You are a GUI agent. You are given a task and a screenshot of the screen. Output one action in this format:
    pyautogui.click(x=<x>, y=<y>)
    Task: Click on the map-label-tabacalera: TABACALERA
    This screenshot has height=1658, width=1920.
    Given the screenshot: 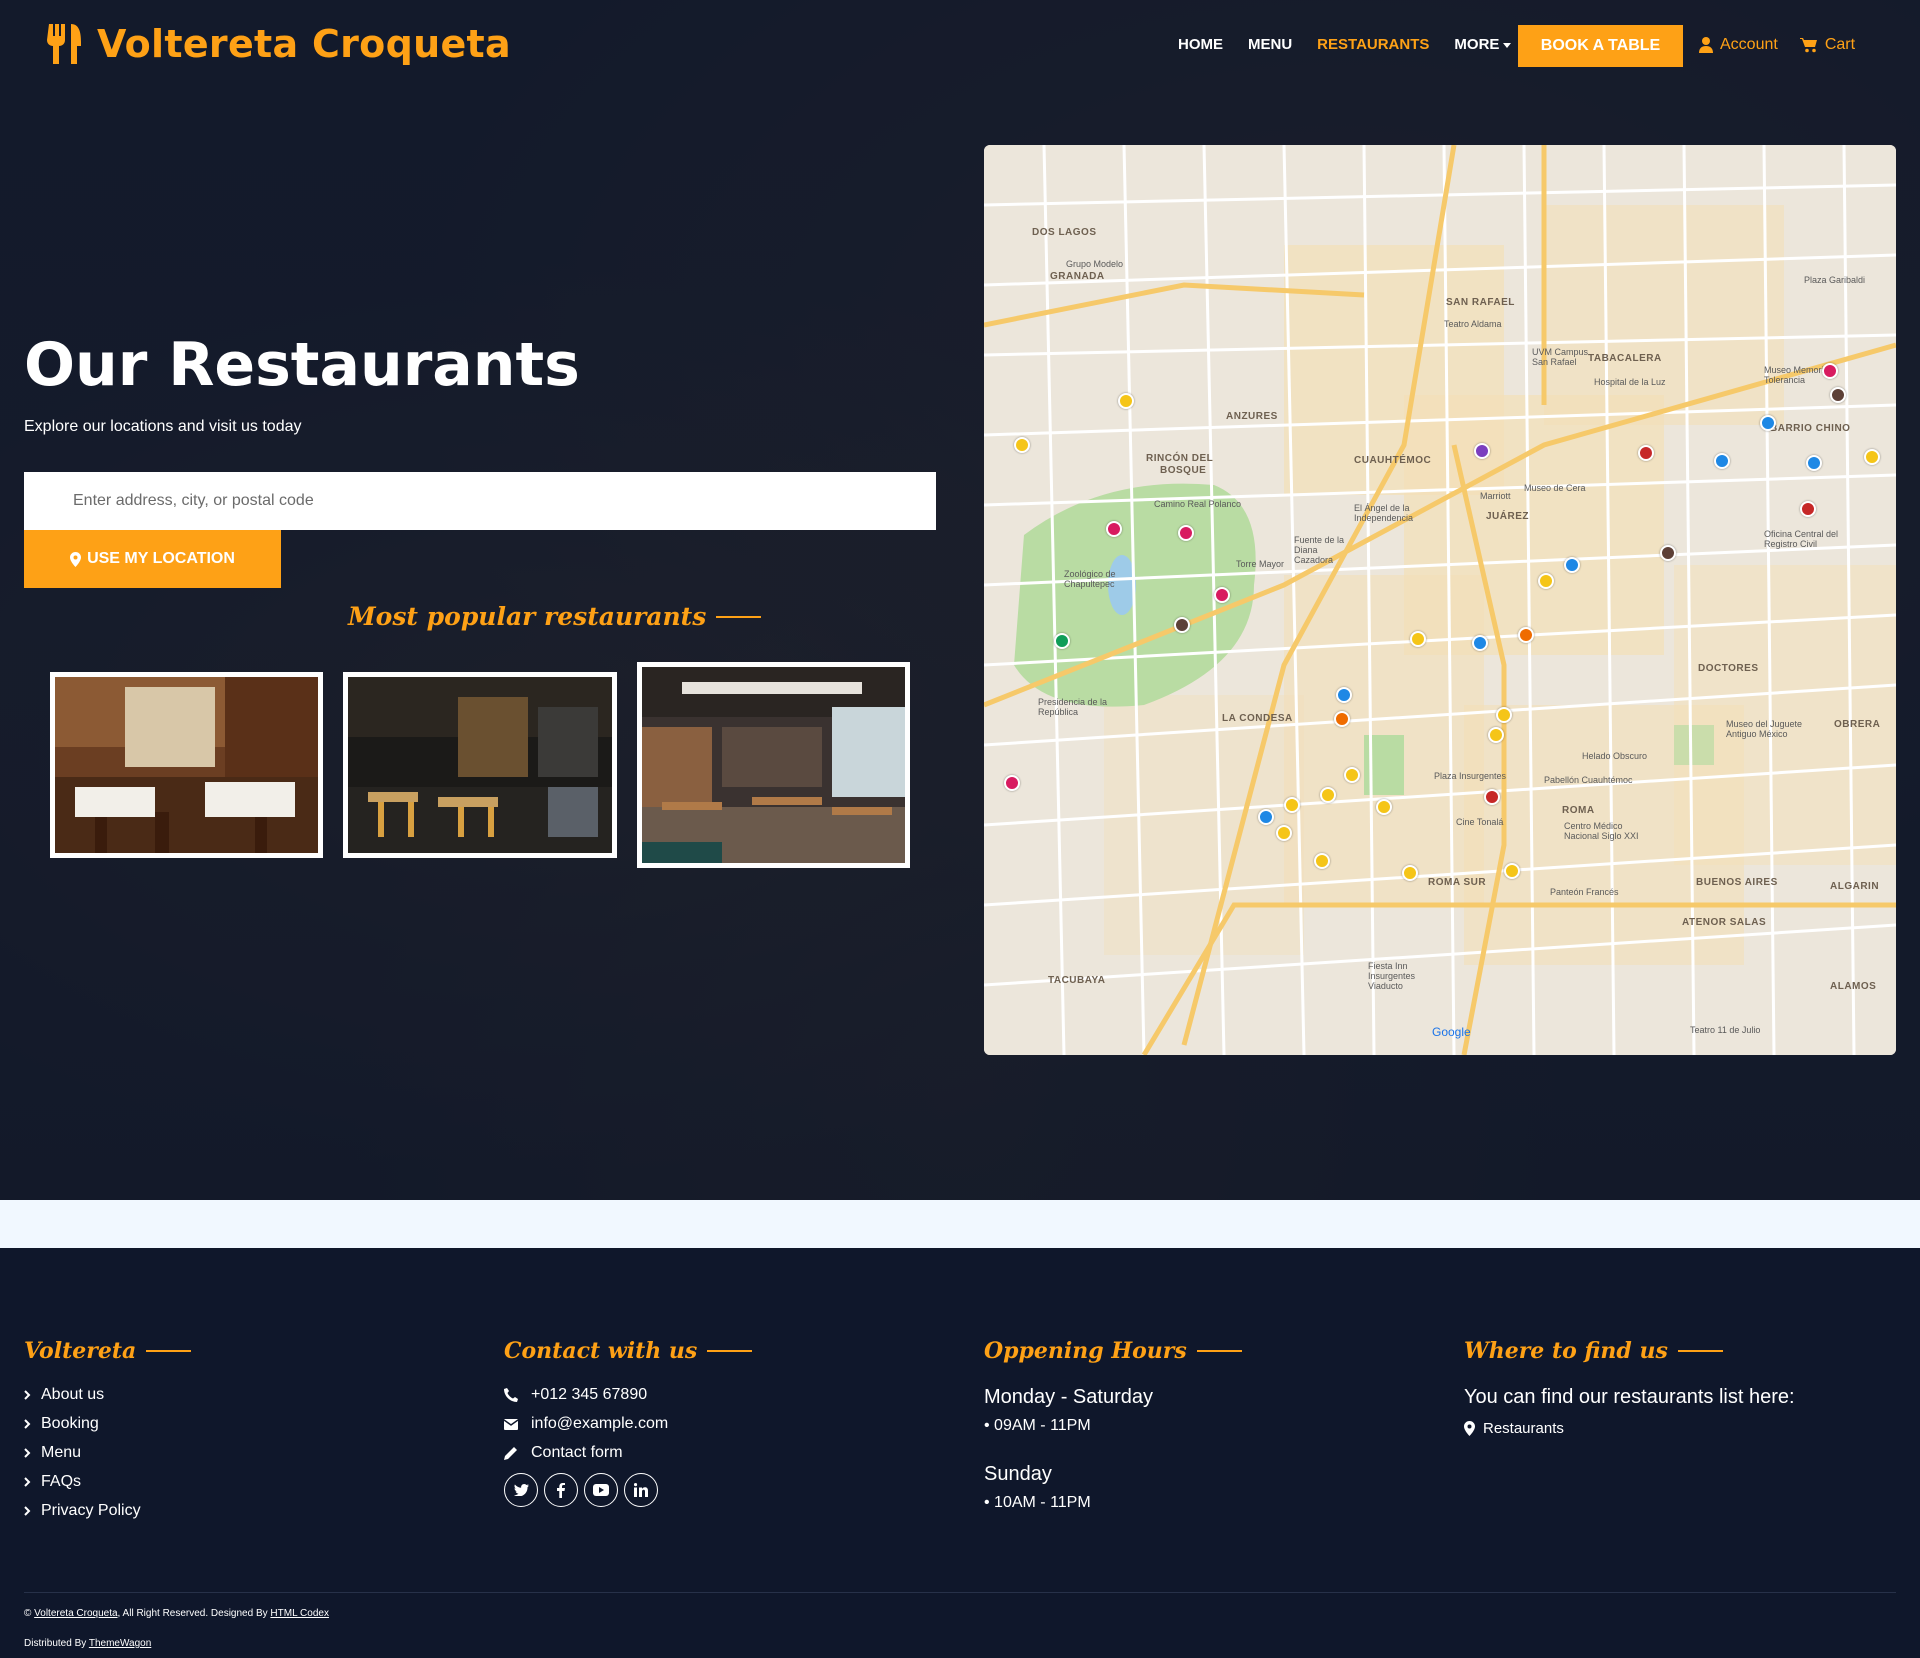 What is the action you would take?
    pyautogui.click(x=1625, y=358)
    